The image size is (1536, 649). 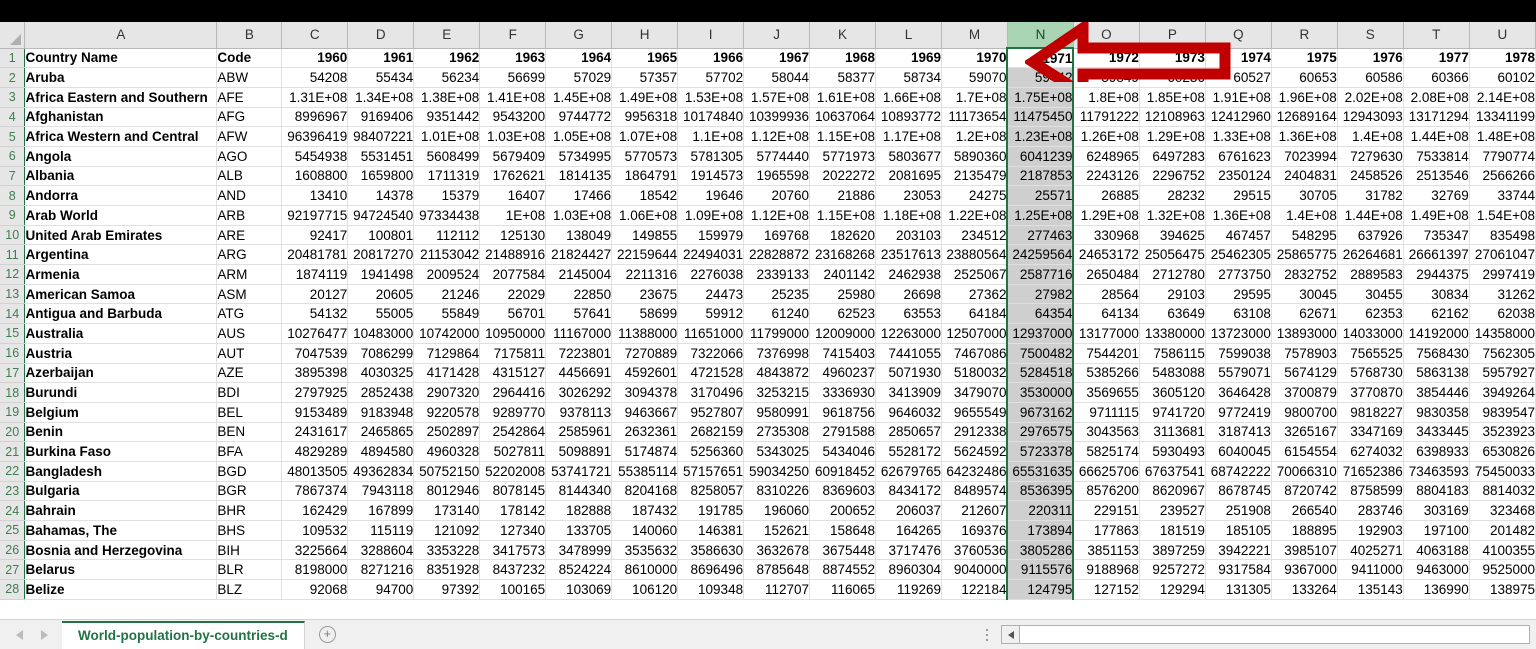 I want to click on data-cell: 5803677, so click(x=908, y=156).